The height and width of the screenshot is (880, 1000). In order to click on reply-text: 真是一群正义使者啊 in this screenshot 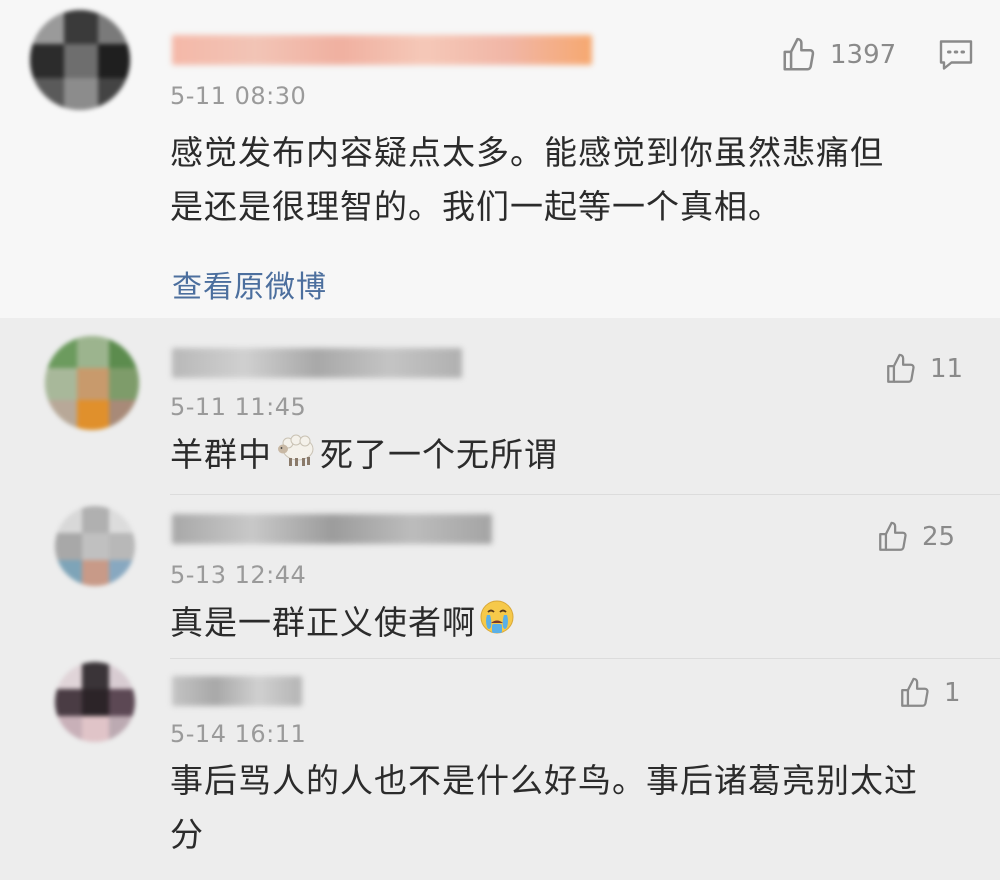, I will do `click(344, 624)`.